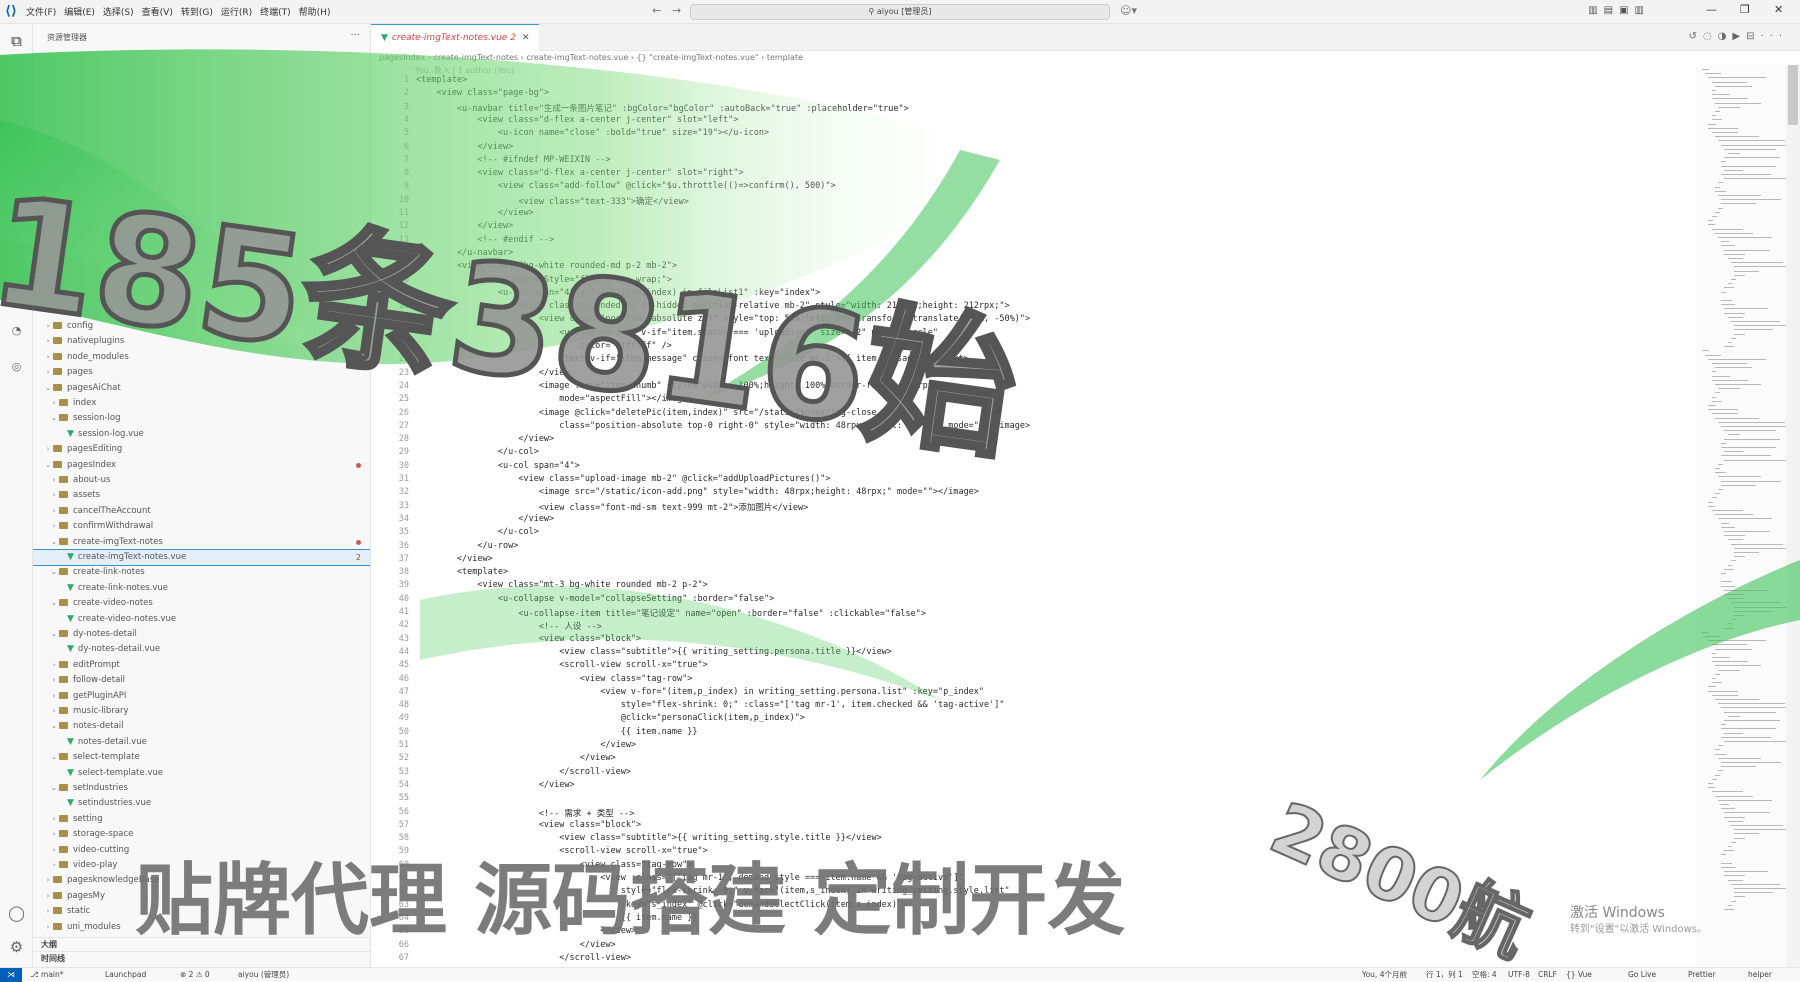  I want to click on tree-folder-item: › about-us, so click(201, 480).